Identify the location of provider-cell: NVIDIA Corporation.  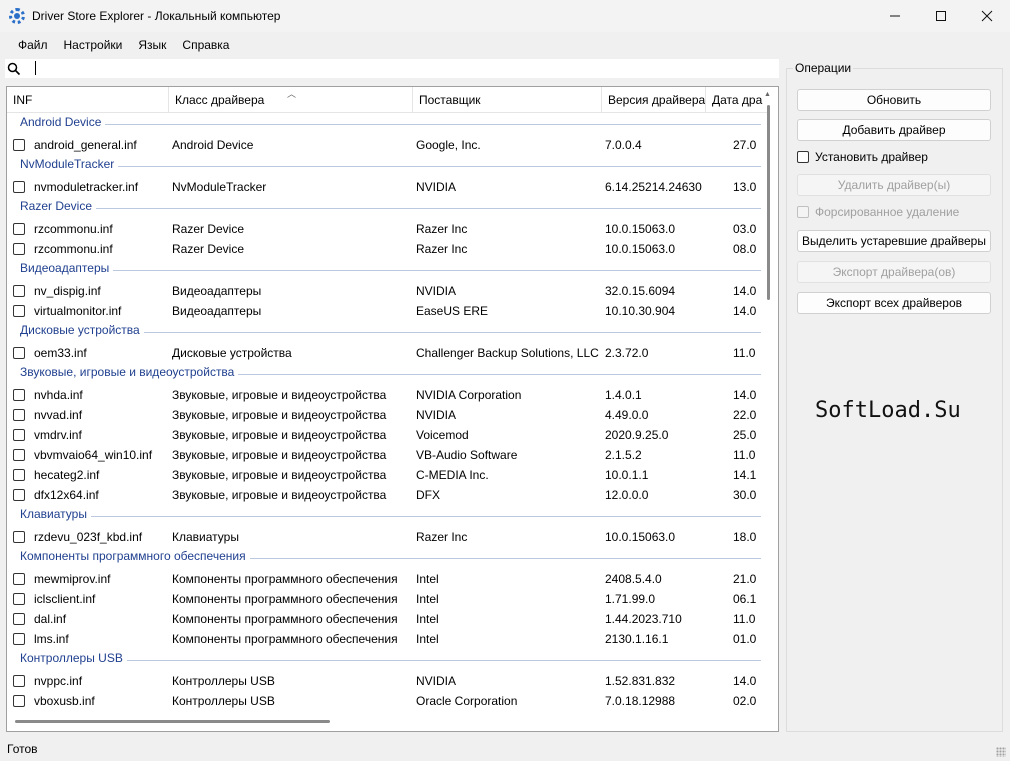
(469, 395).